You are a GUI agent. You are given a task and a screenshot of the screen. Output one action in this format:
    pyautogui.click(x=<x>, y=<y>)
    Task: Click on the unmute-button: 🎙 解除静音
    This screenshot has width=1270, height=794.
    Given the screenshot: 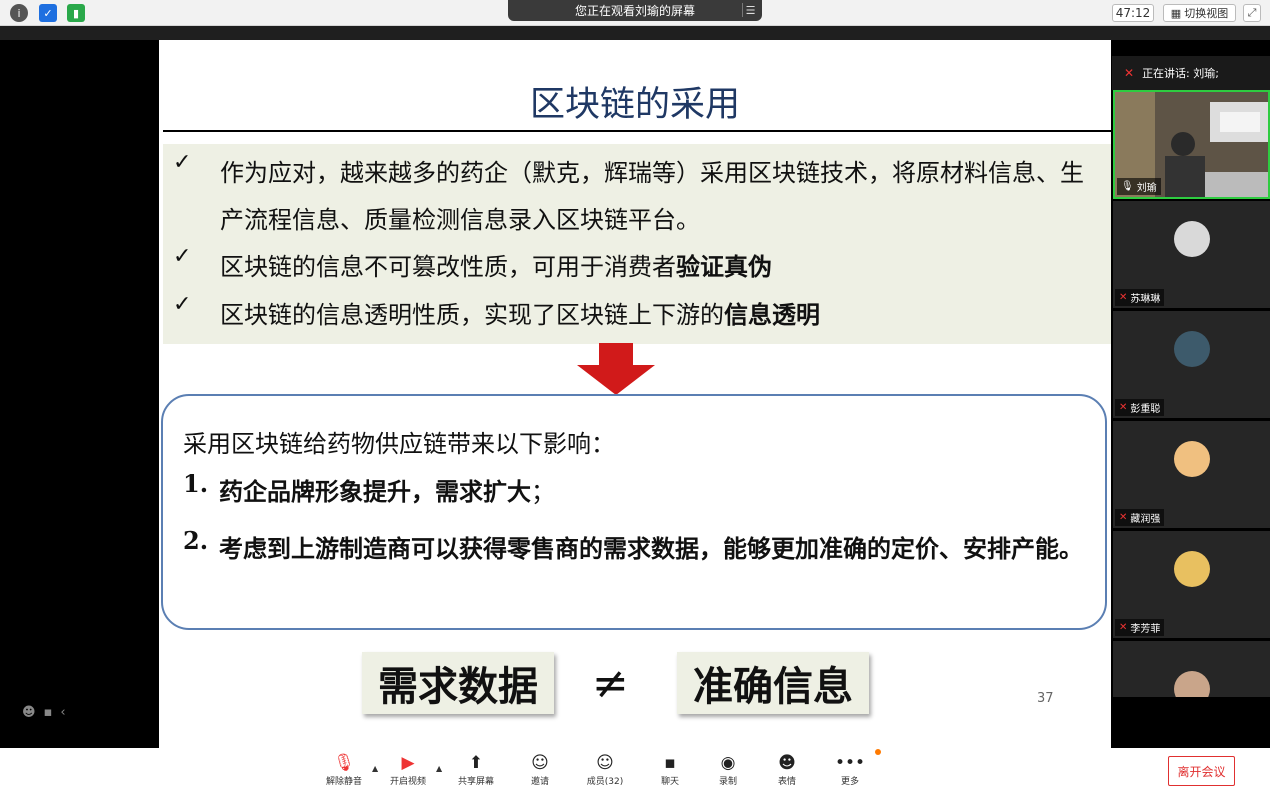 What is the action you would take?
    pyautogui.click(x=344, y=769)
    